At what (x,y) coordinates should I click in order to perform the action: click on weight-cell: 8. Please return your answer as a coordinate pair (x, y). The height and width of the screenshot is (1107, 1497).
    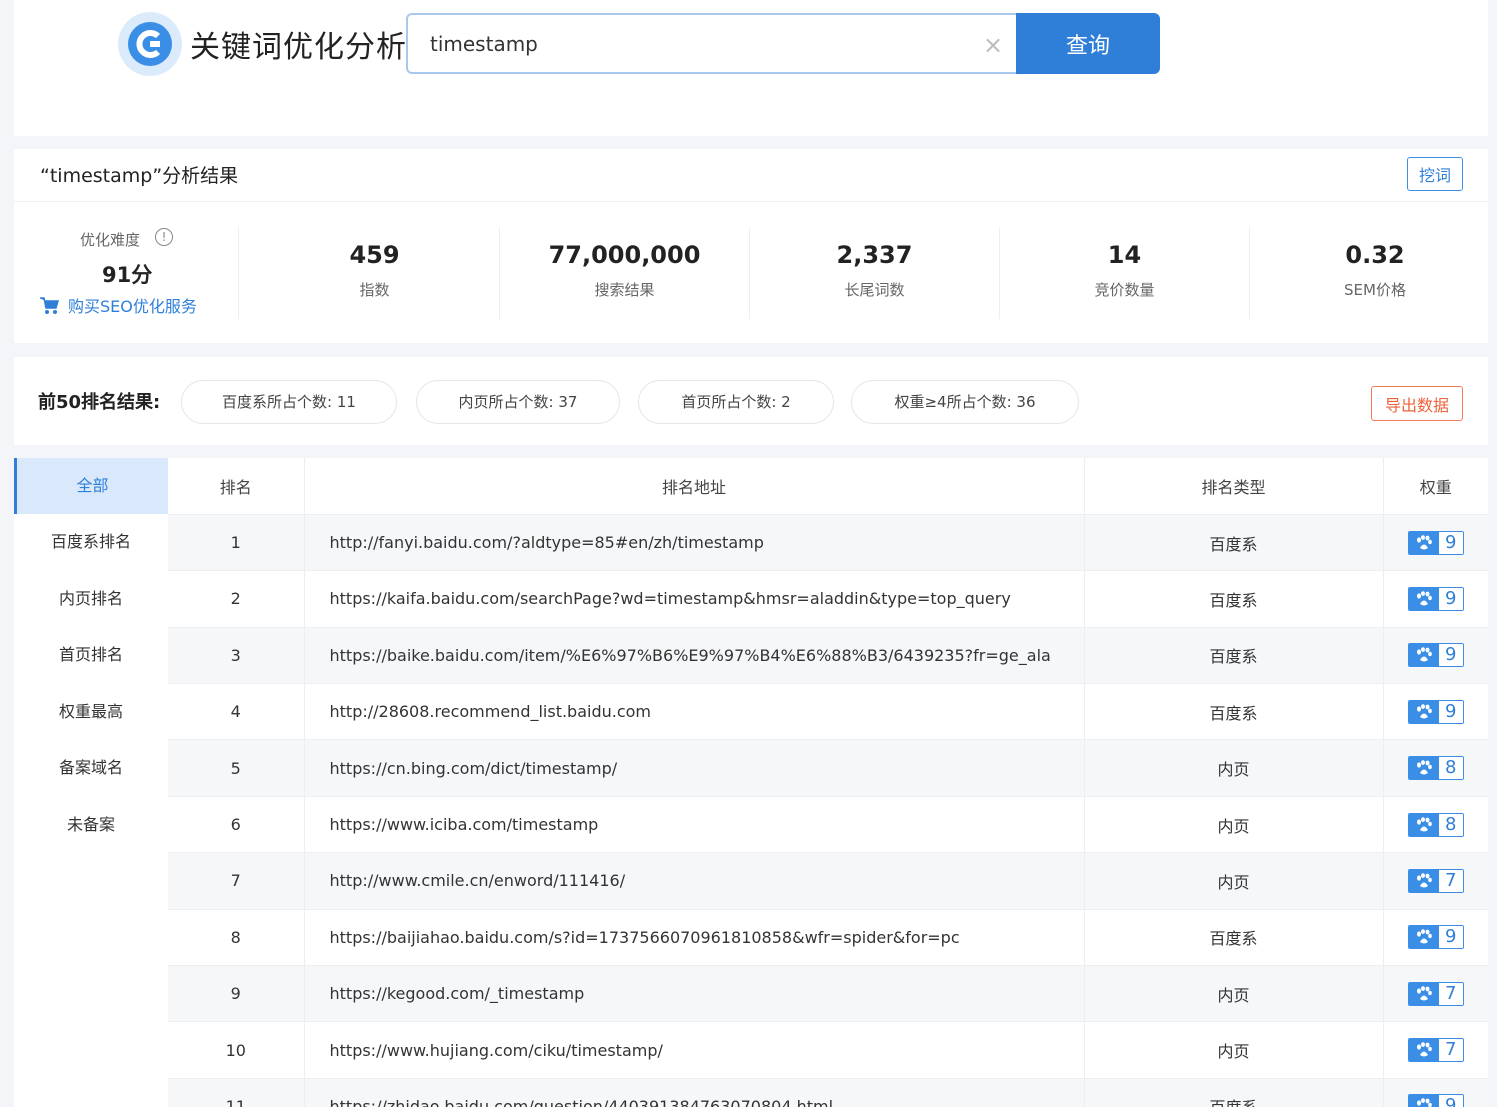
    Looking at the image, I should click on (1435, 768).